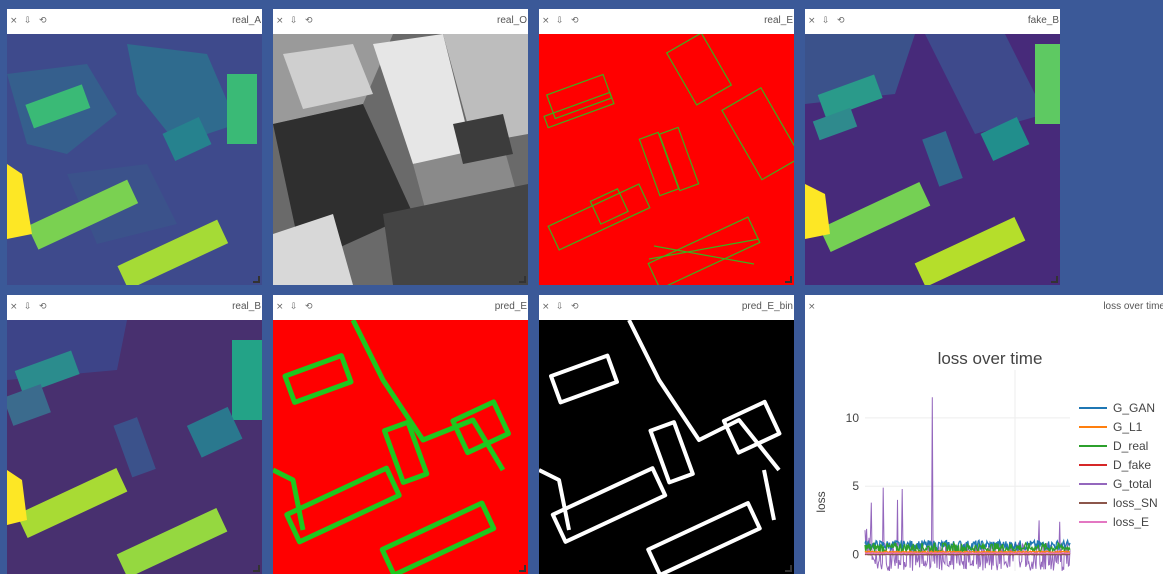 This screenshot has height=574, width=1163. I want to click on pane-title: real_E, so click(778, 20).